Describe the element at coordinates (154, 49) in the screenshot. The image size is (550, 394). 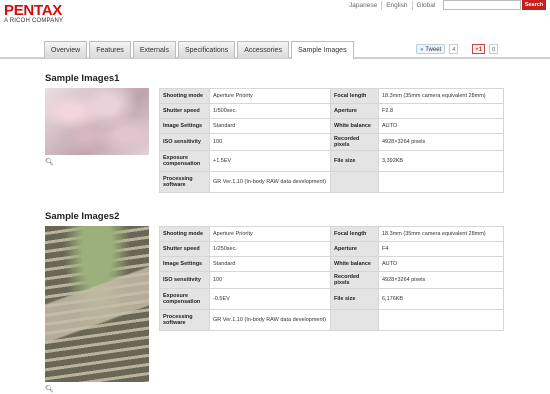
I see `tab-externals: Externals` at that location.